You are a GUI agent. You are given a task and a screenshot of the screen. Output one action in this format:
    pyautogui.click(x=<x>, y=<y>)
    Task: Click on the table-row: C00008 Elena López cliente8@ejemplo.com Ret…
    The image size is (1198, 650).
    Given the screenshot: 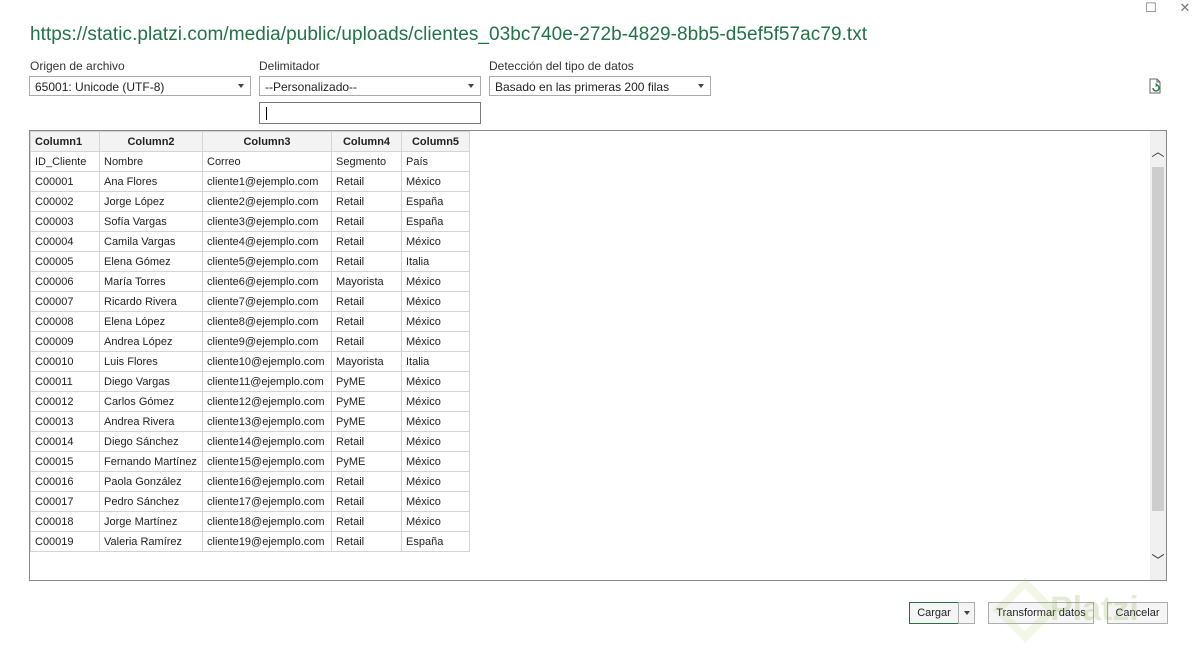 What is the action you would take?
    pyautogui.click(x=250, y=321)
    